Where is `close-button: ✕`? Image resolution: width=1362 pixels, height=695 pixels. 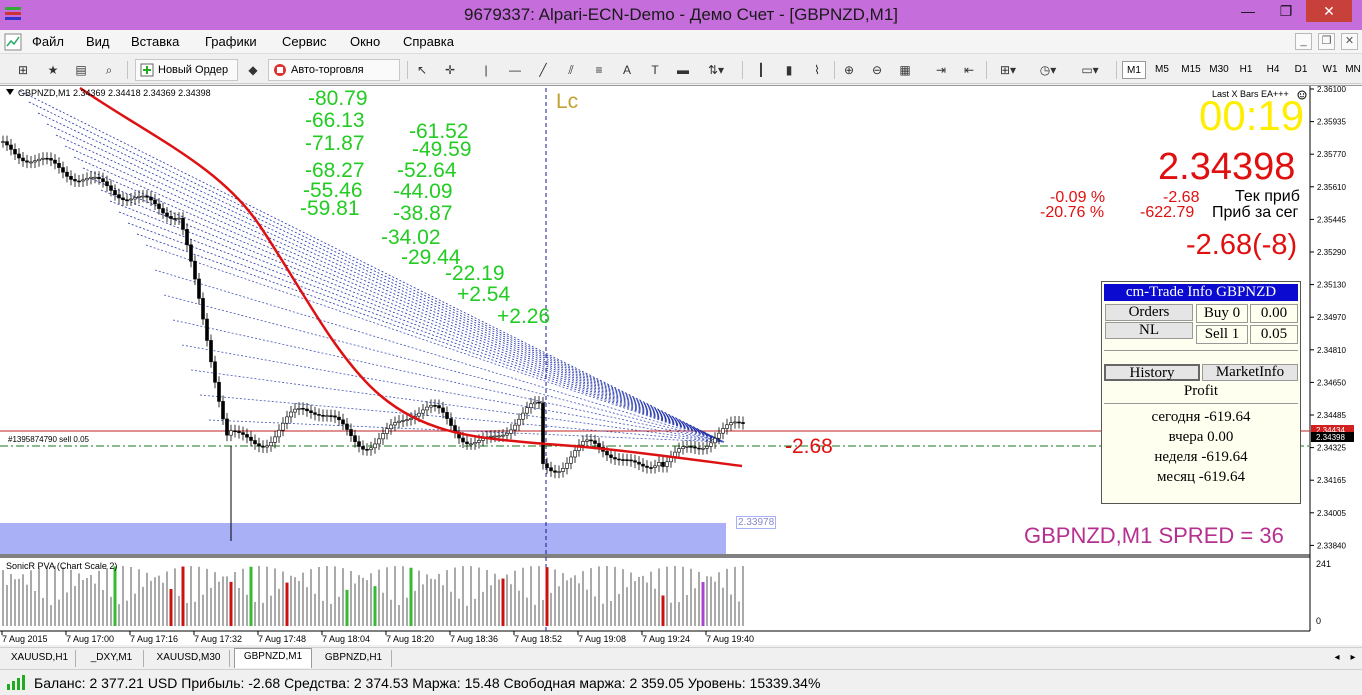 close-button: ✕ is located at coordinates (1329, 11).